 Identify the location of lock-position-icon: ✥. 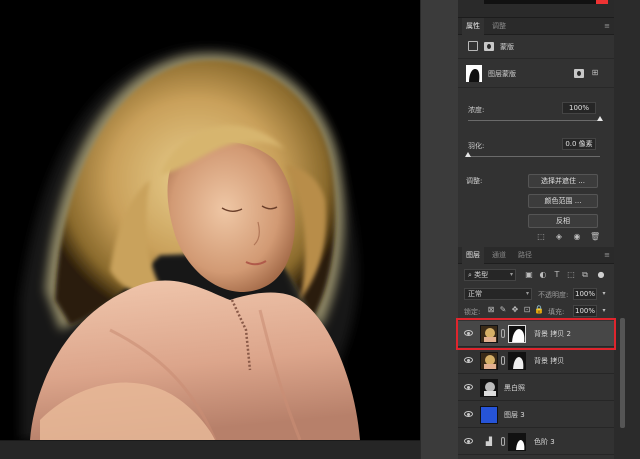
(515, 310).